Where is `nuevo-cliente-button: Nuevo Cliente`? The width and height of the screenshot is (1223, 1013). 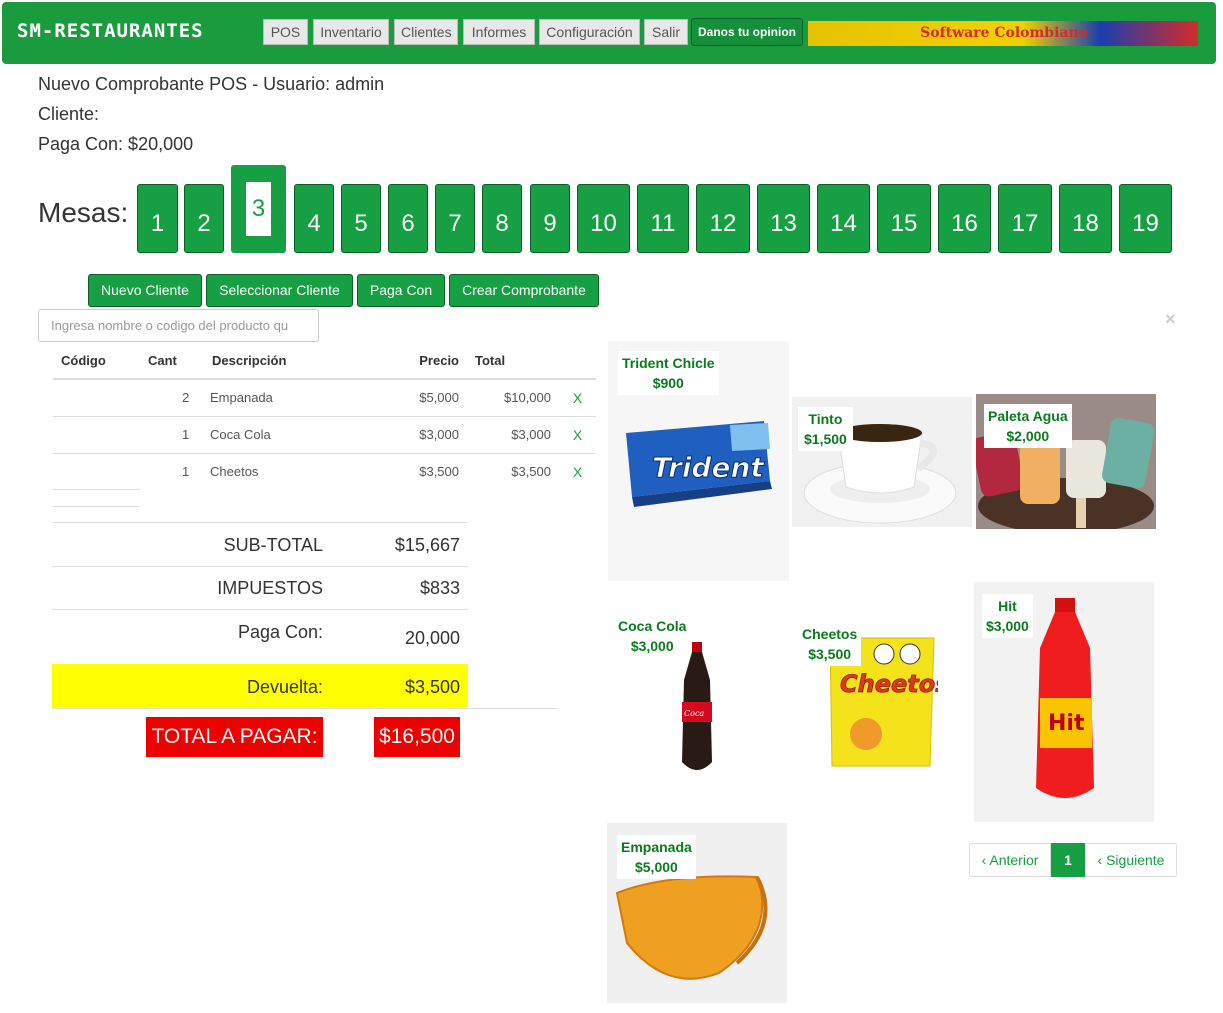 nuevo-cliente-button: Nuevo Cliente is located at coordinates (145, 290).